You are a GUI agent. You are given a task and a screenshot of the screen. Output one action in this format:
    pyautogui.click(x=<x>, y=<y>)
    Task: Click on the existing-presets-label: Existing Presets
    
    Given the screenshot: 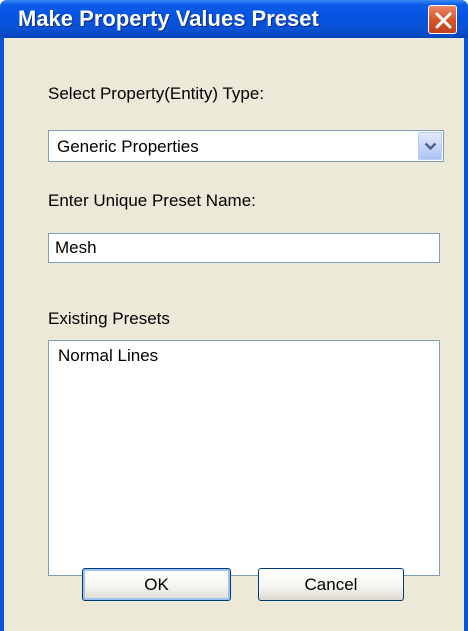 What is the action you would take?
    pyautogui.click(x=109, y=318)
    